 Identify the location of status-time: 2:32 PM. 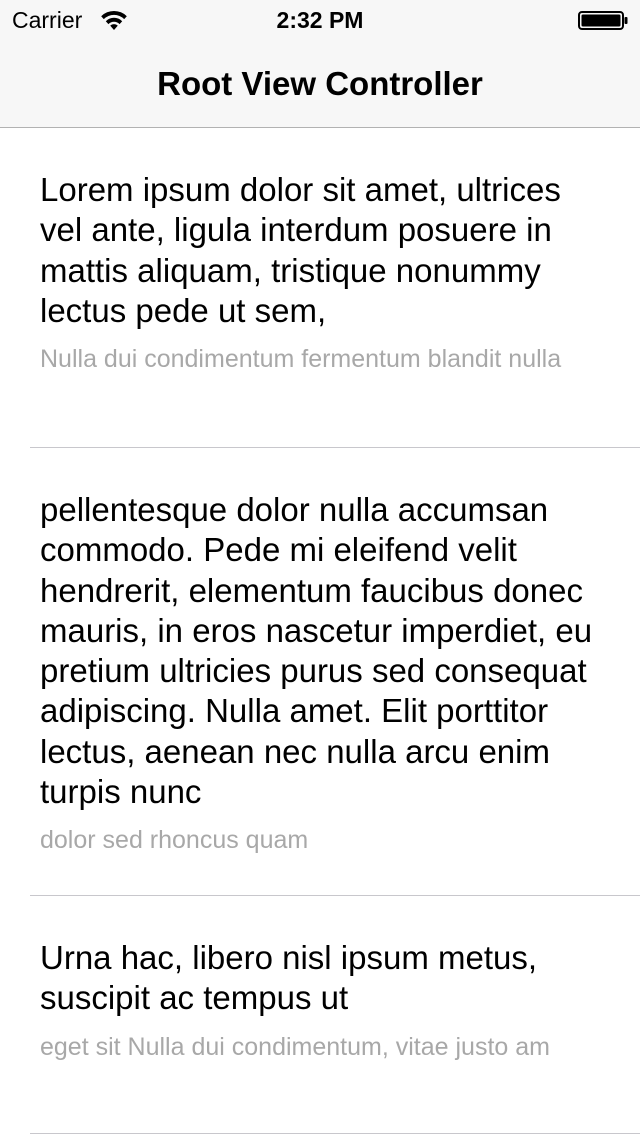
(320, 20).